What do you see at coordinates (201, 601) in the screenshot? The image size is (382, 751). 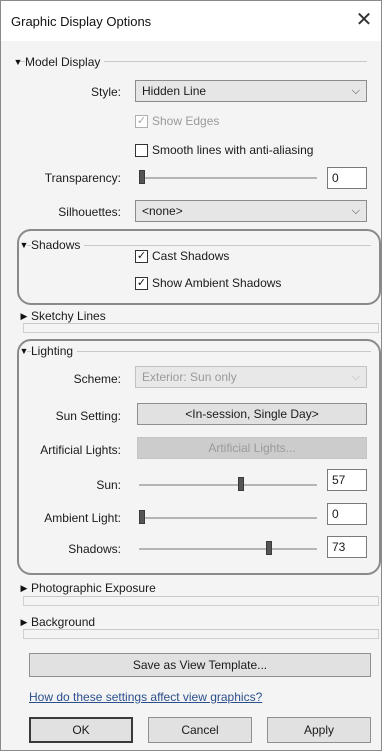 I see `photographic-exposure-box` at bounding box center [201, 601].